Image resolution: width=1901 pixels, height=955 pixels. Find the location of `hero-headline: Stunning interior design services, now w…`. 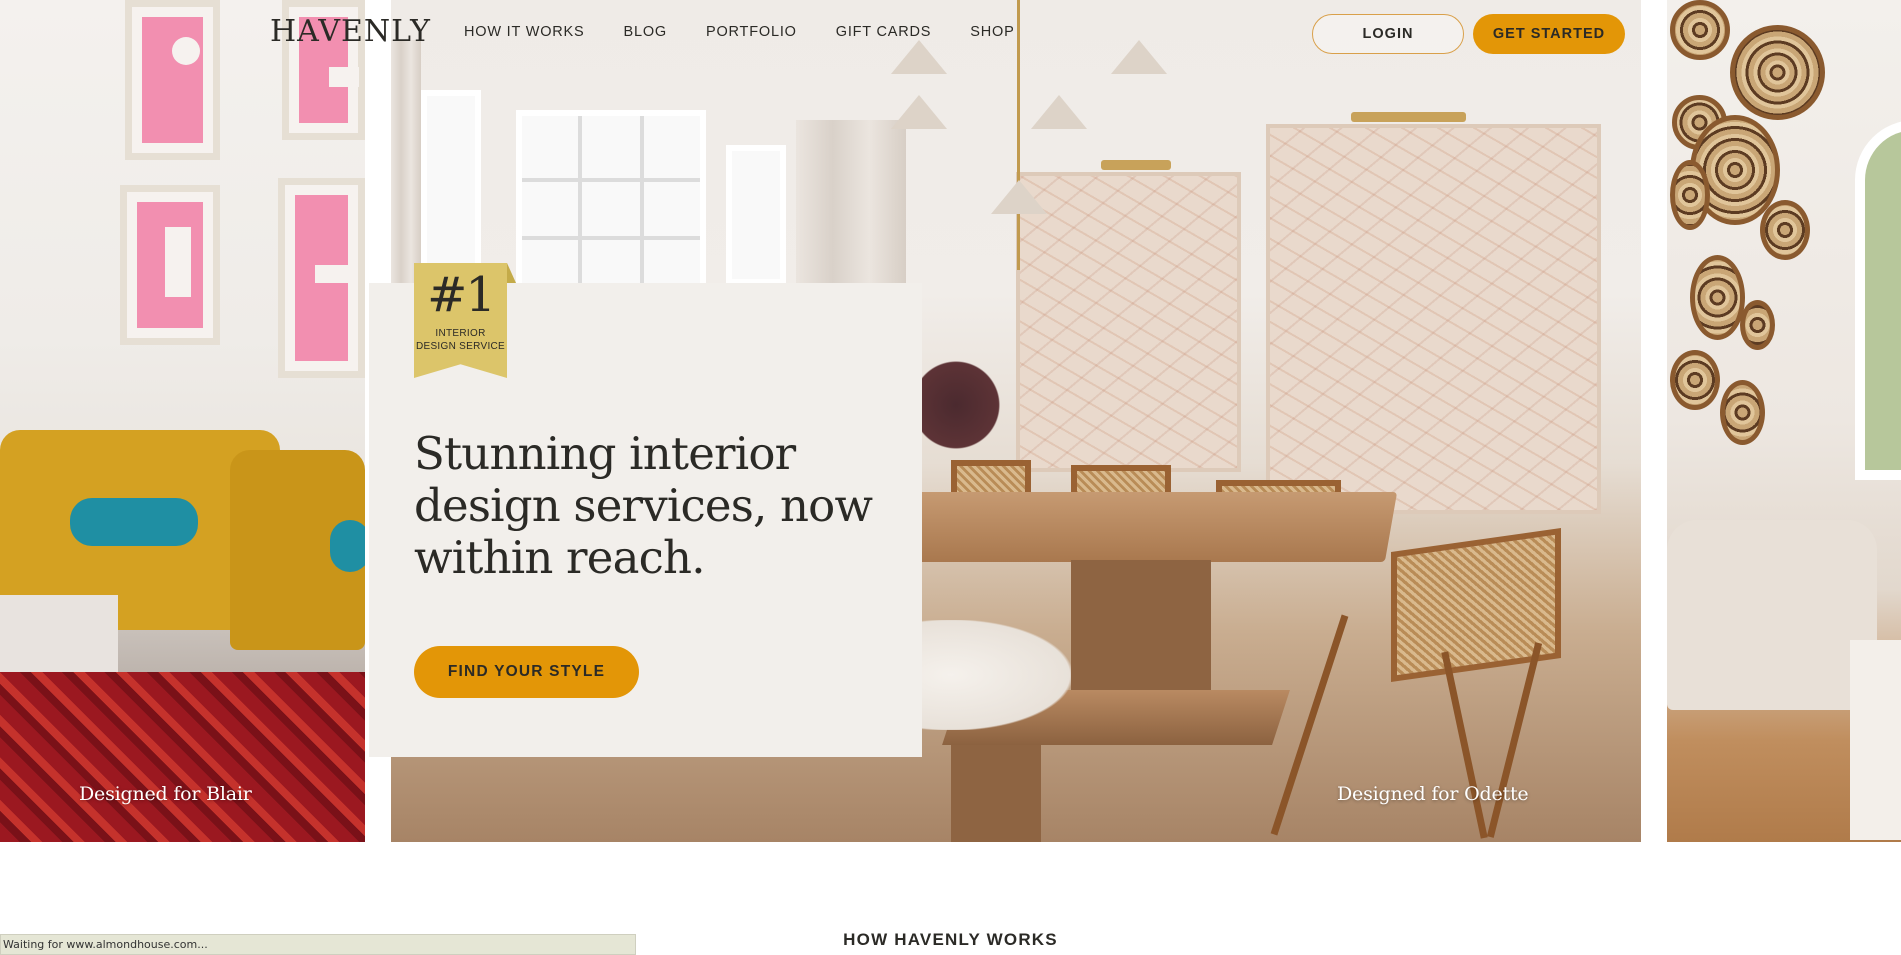

hero-headline: Stunning interior design services, now w… is located at coordinates (643, 505).